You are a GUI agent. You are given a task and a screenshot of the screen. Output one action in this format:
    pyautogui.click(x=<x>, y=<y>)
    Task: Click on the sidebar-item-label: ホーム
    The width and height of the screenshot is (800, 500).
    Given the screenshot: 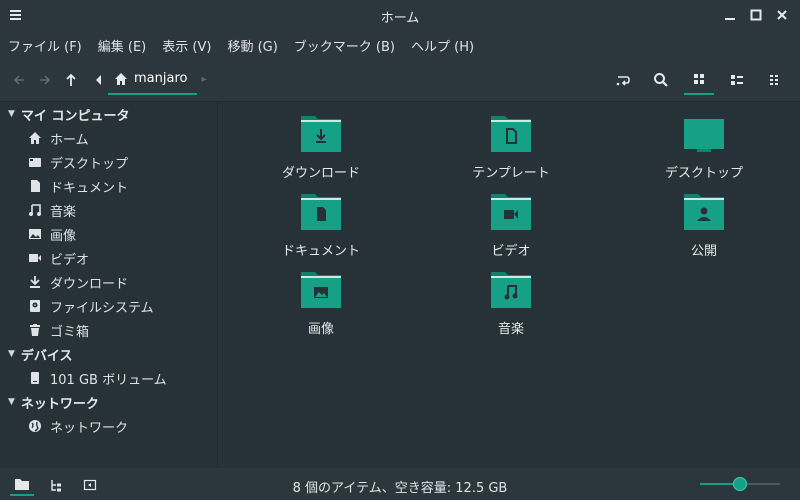 What is the action you would take?
    pyautogui.click(x=69, y=140)
    